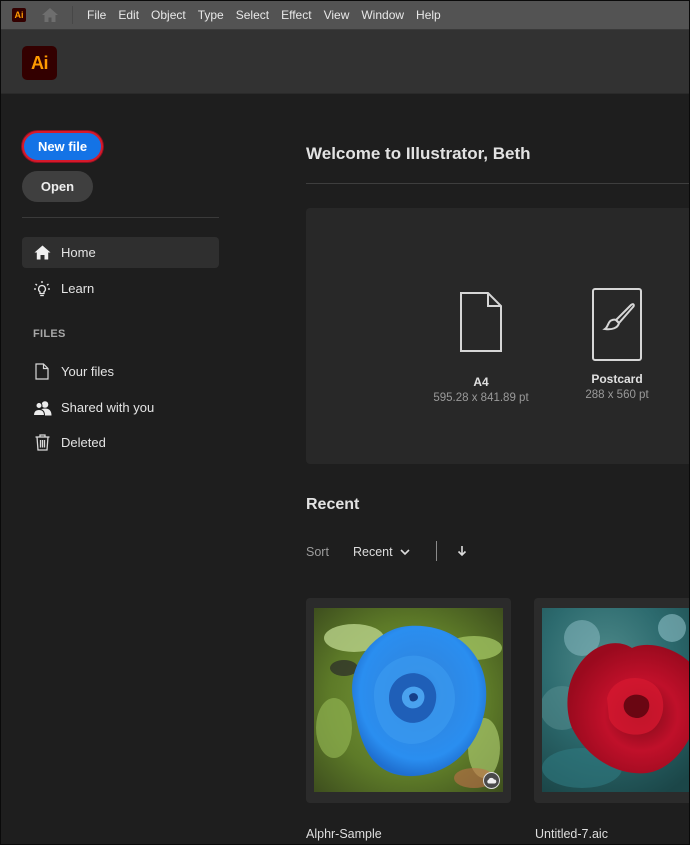 The height and width of the screenshot is (845, 690). Describe the element at coordinates (120, 442) in the screenshot. I see `sidebar-item-deleted: Deleted` at that location.